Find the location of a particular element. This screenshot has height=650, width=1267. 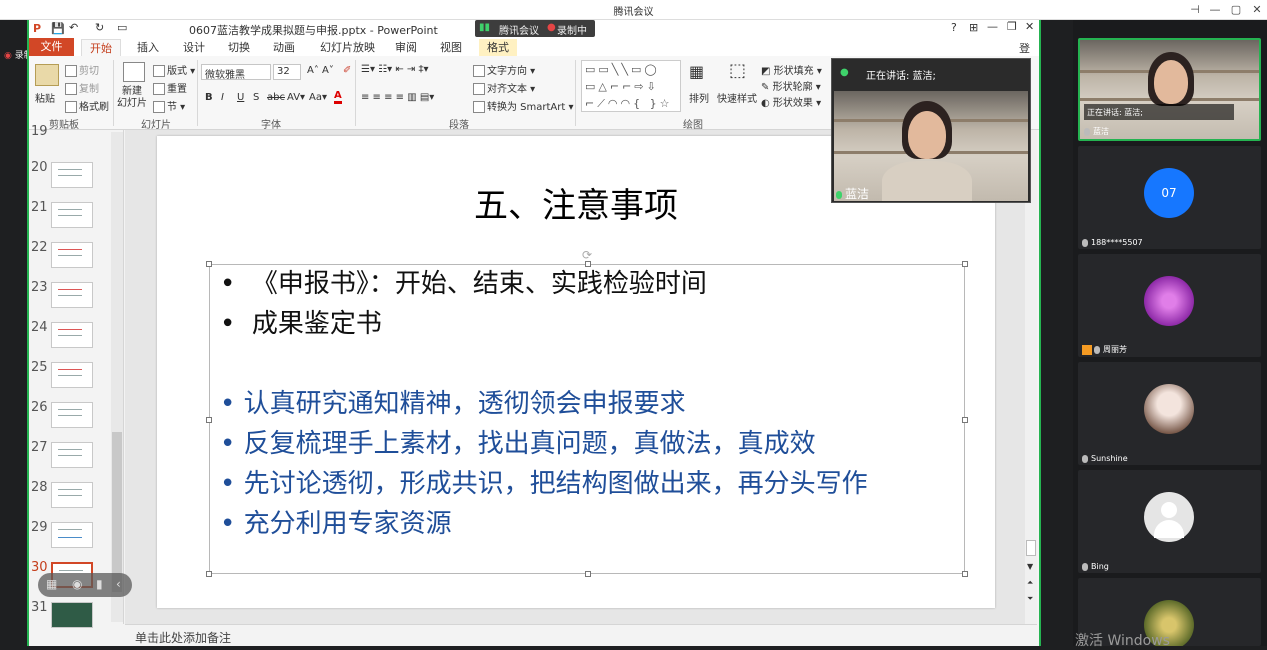

shape-effects-button: ◐ 形状效果 ▾ is located at coordinates (791, 101).